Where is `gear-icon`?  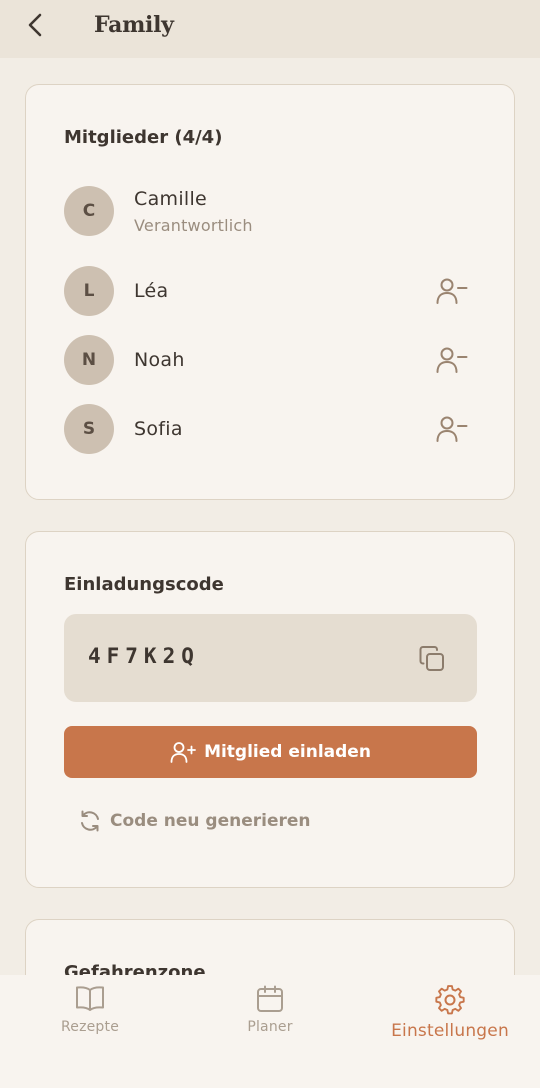
gear-icon is located at coordinates (450, 1000).